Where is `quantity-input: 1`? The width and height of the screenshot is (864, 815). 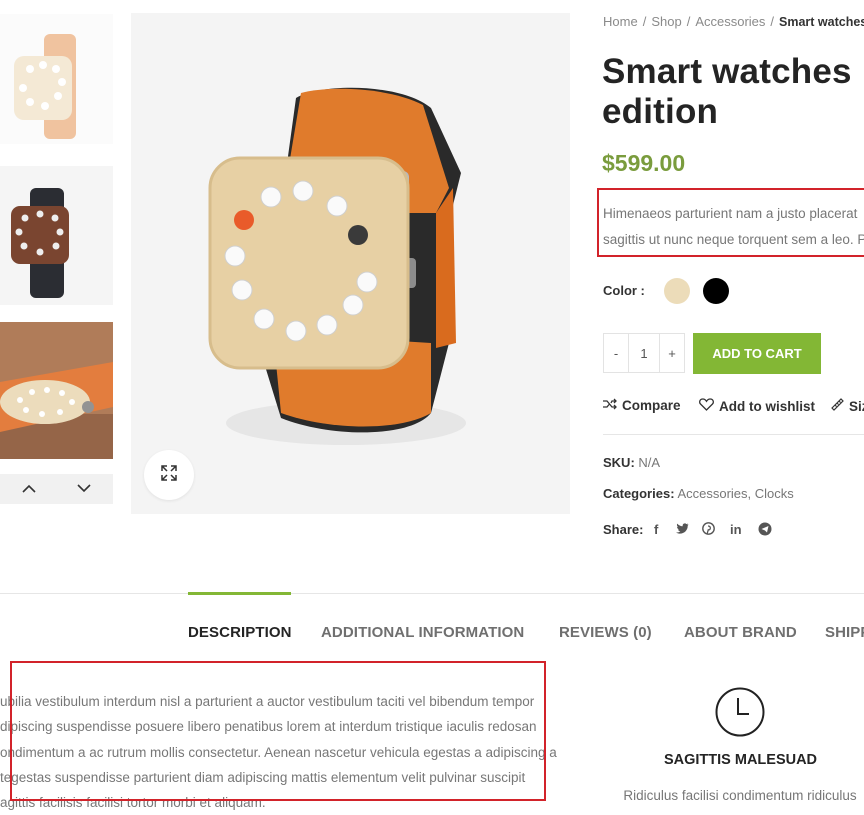
quantity-input: 1 is located at coordinates (644, 353).